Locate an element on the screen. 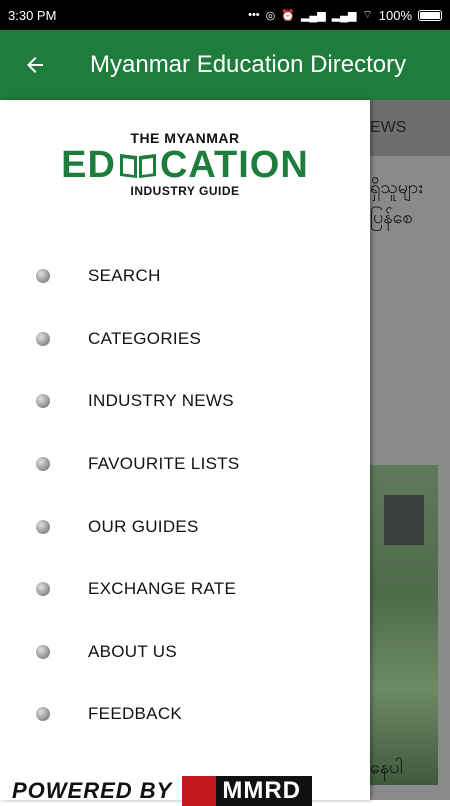 The width and height of the screenshot is (450, 806). powered-by-text: POWERED BY is located at coordinates (92, 790).